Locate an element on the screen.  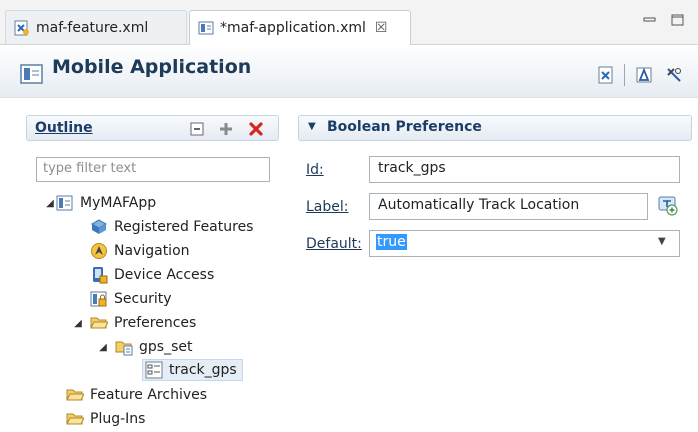
tree-item-navigation: Navigation is located at coordinates (140, 251).